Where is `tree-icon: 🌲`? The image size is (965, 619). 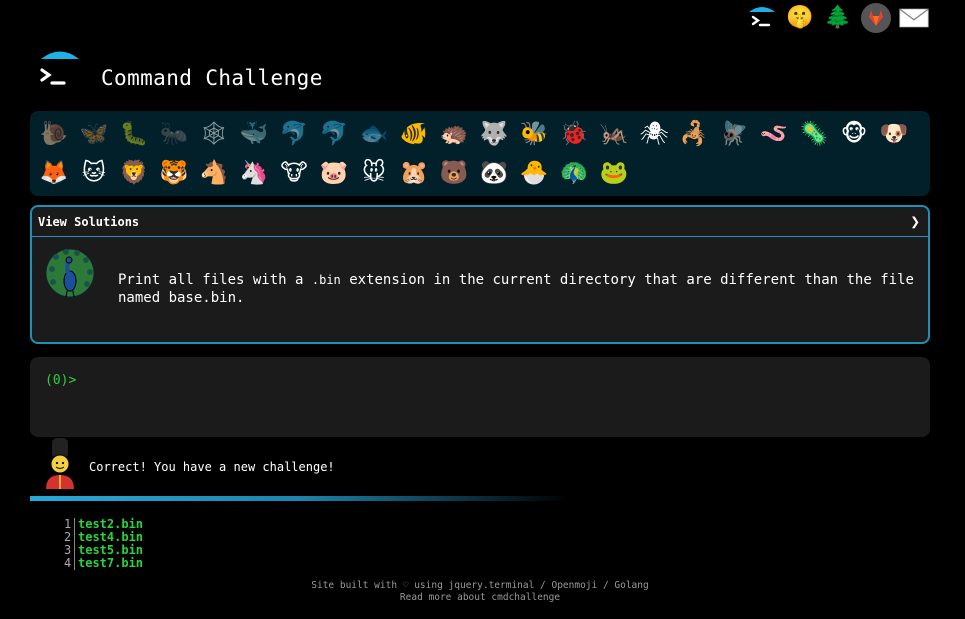
tree-icon: 🌲 is located at coordinates (838, 18).